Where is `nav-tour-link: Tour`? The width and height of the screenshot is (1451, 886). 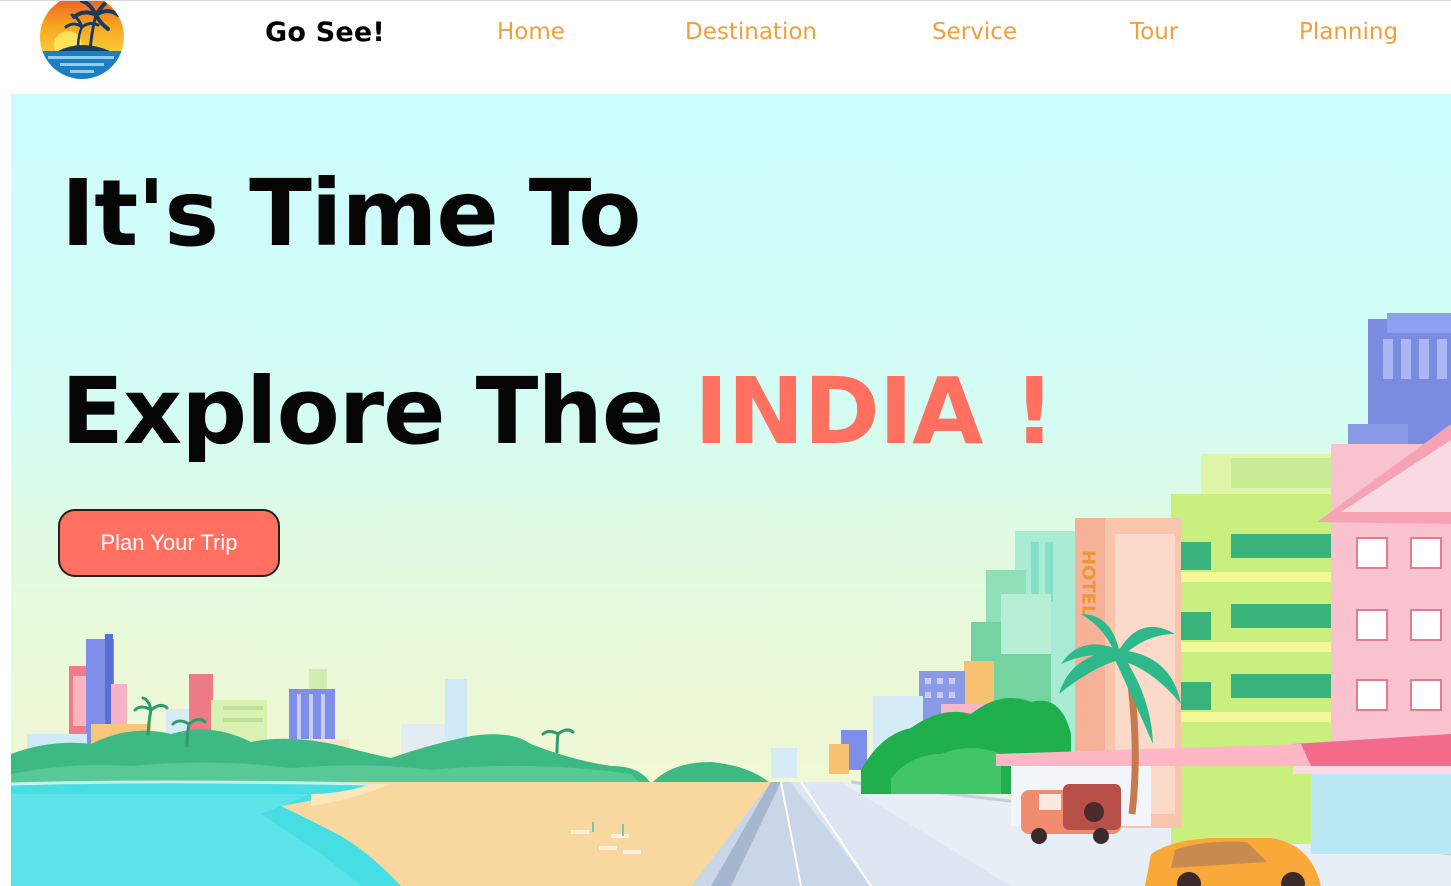 nav-tour-link: Tour is located at coordinates (1154, 32).